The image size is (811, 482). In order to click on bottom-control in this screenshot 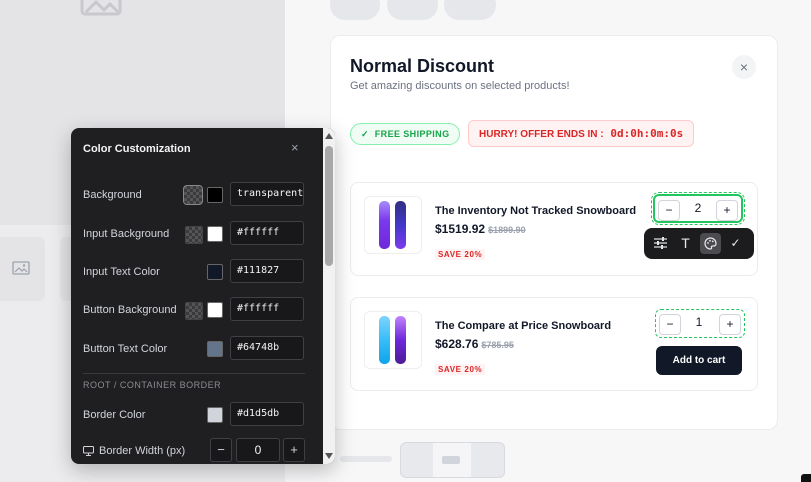, I will do `click(452, 460)`.